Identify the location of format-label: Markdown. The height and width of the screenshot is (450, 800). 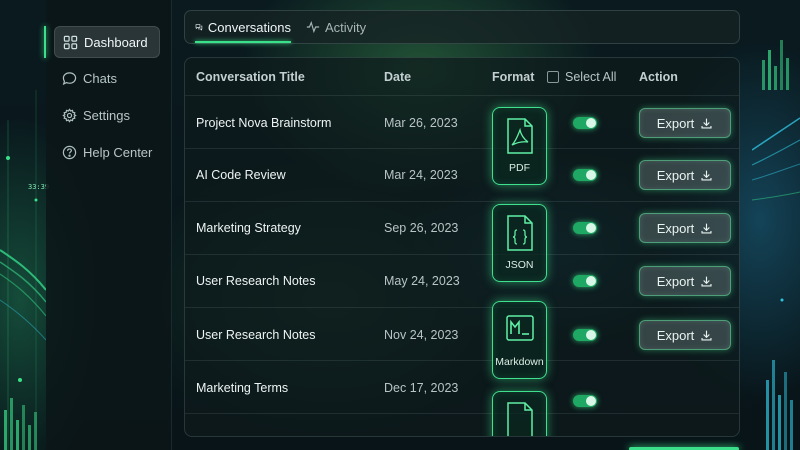
(519, 362).